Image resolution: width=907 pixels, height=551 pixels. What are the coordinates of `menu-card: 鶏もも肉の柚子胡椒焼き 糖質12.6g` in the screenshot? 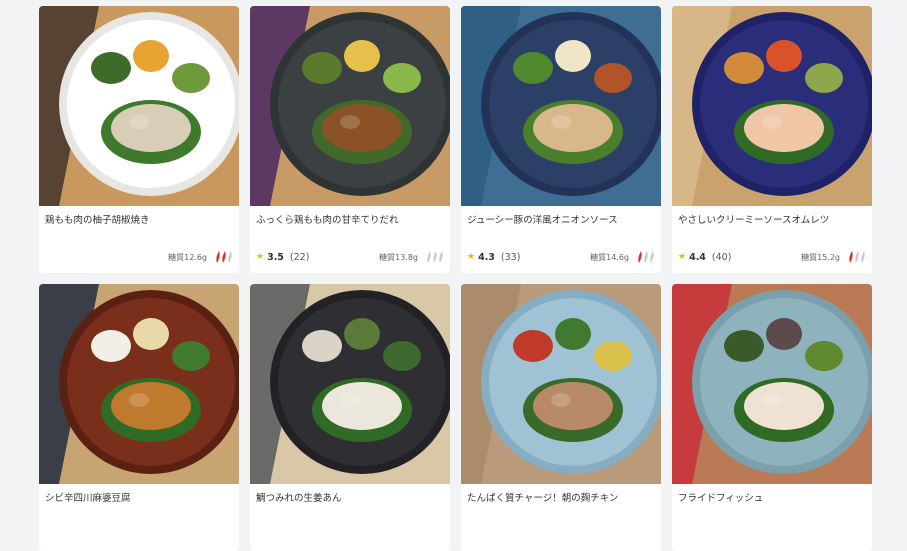 It's located at (139, 139).